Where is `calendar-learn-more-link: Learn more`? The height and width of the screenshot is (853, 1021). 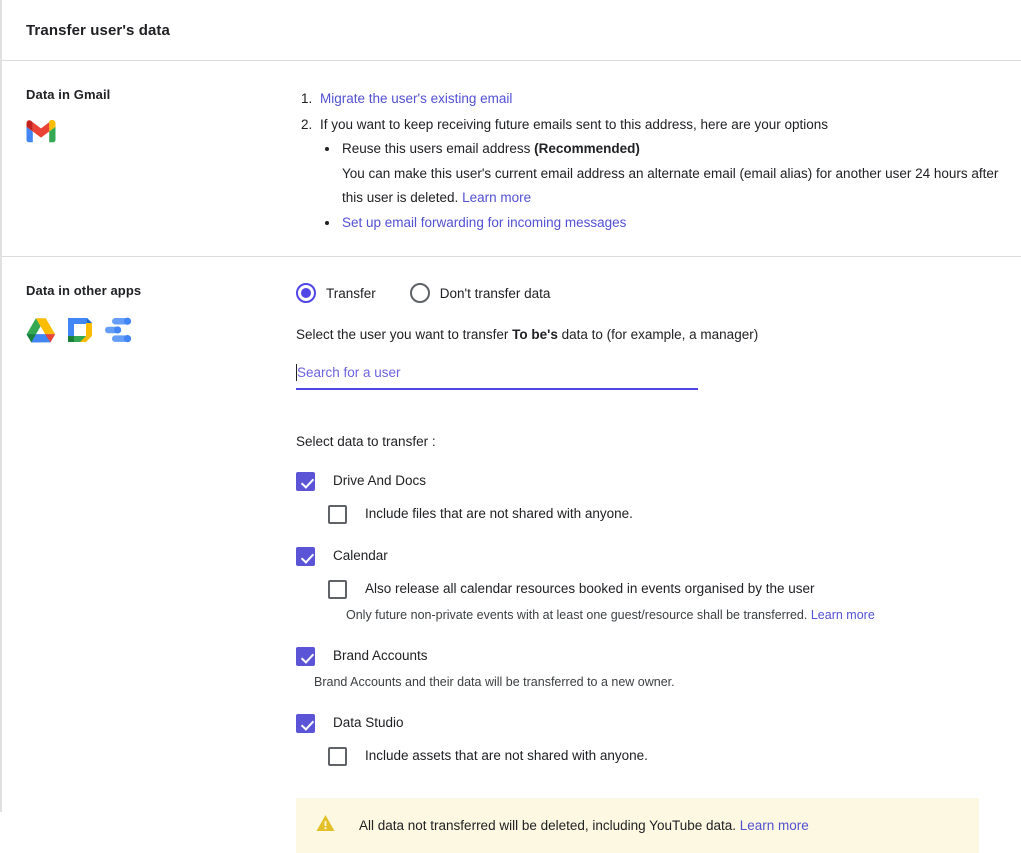
calendar-learn-more-link: Learn more is located at coordinates (843, 615).